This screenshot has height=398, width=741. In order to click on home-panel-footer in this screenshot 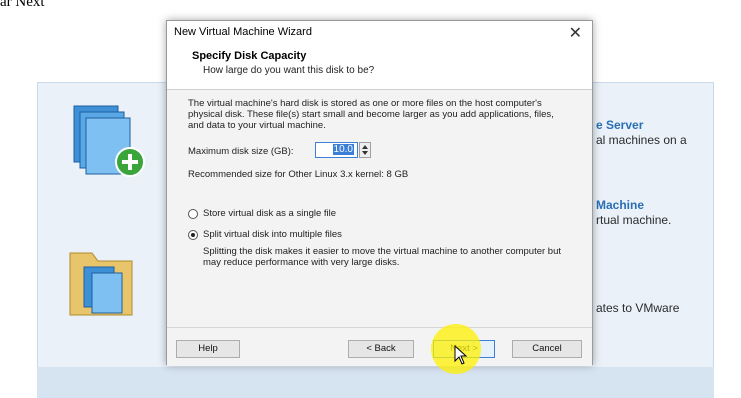, I will do `click(375, 382)`.